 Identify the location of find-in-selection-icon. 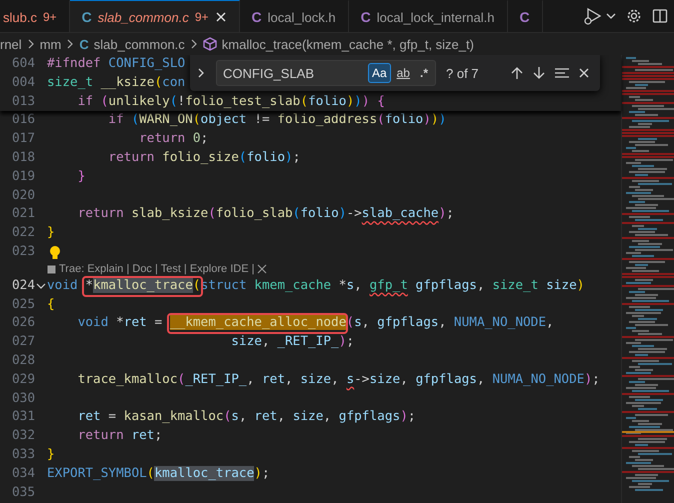
(562, 73).